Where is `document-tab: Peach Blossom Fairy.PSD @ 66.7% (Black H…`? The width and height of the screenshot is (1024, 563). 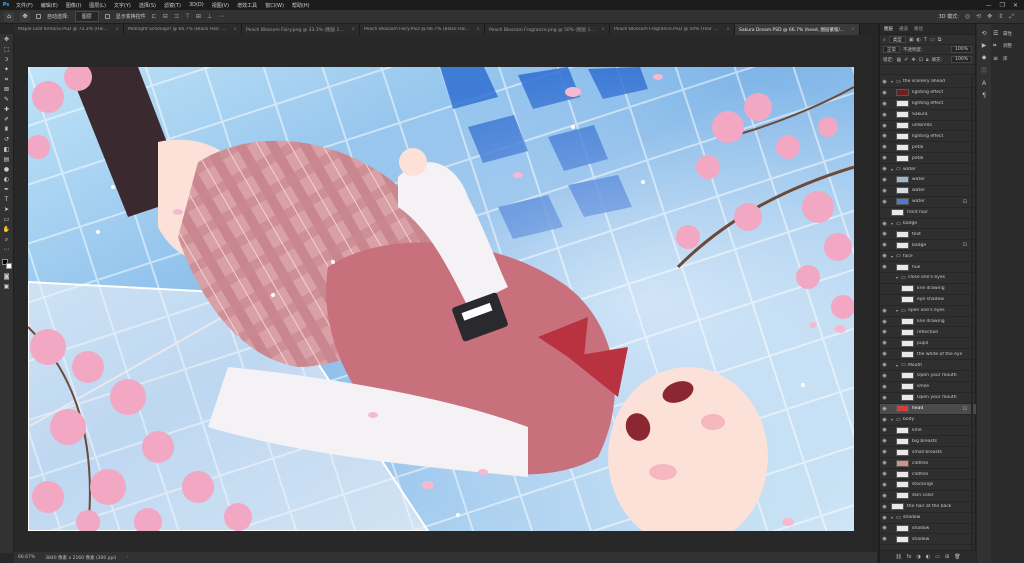 document-tab: Peach Blossom Fairy.PSD @ 66.7% (Black H… is located at coordinates (422, 29).